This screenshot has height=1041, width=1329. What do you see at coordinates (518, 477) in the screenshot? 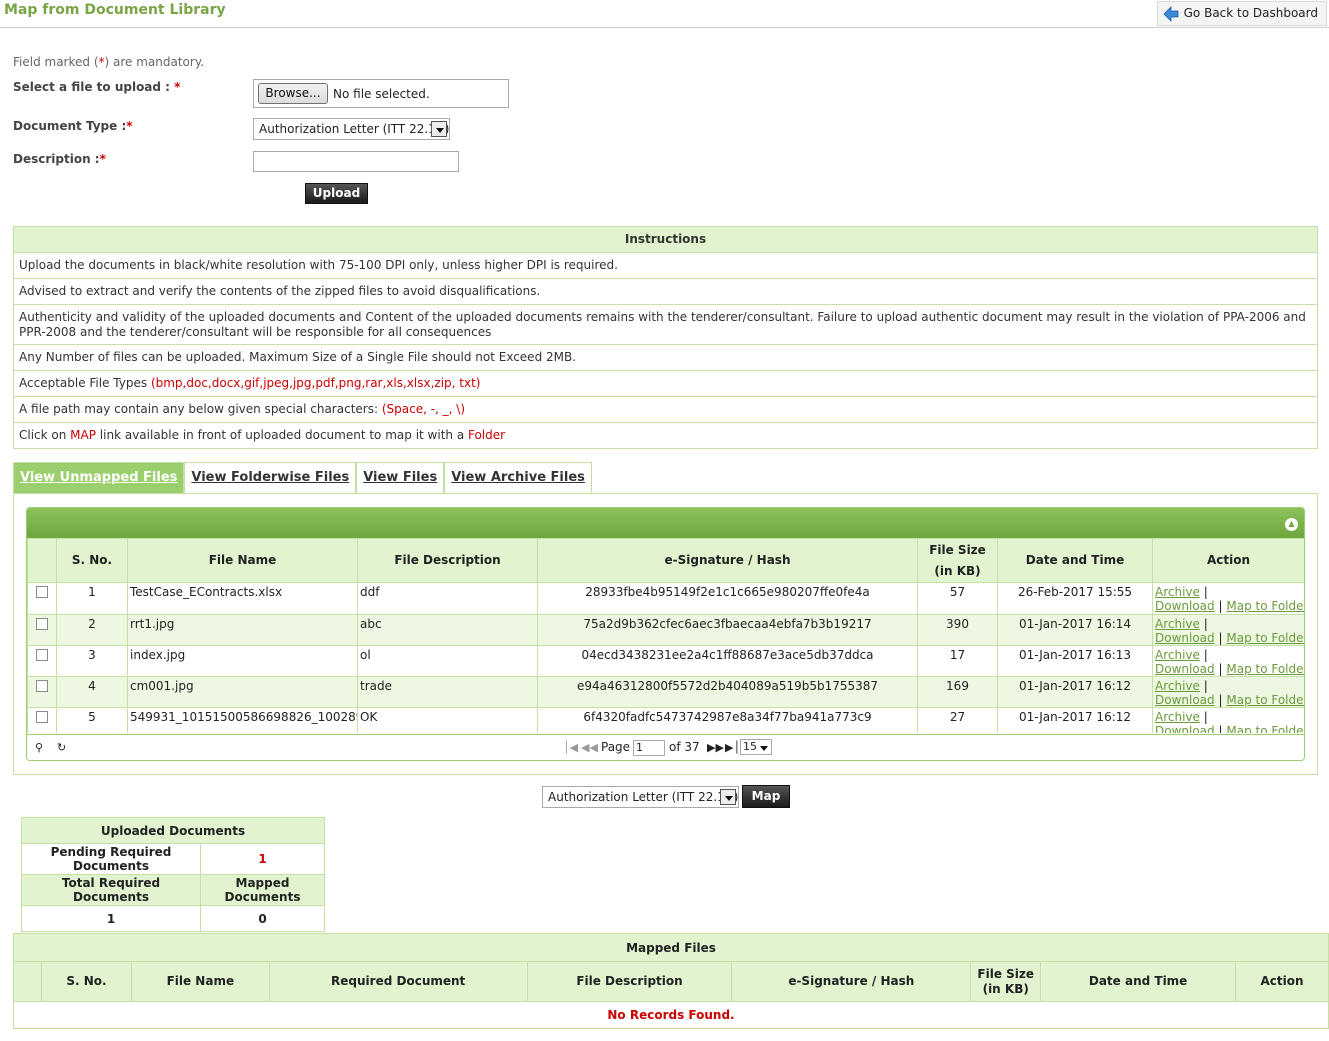
I see `tab-archive-files: View Archive Files` at bounding box center [518, 477].